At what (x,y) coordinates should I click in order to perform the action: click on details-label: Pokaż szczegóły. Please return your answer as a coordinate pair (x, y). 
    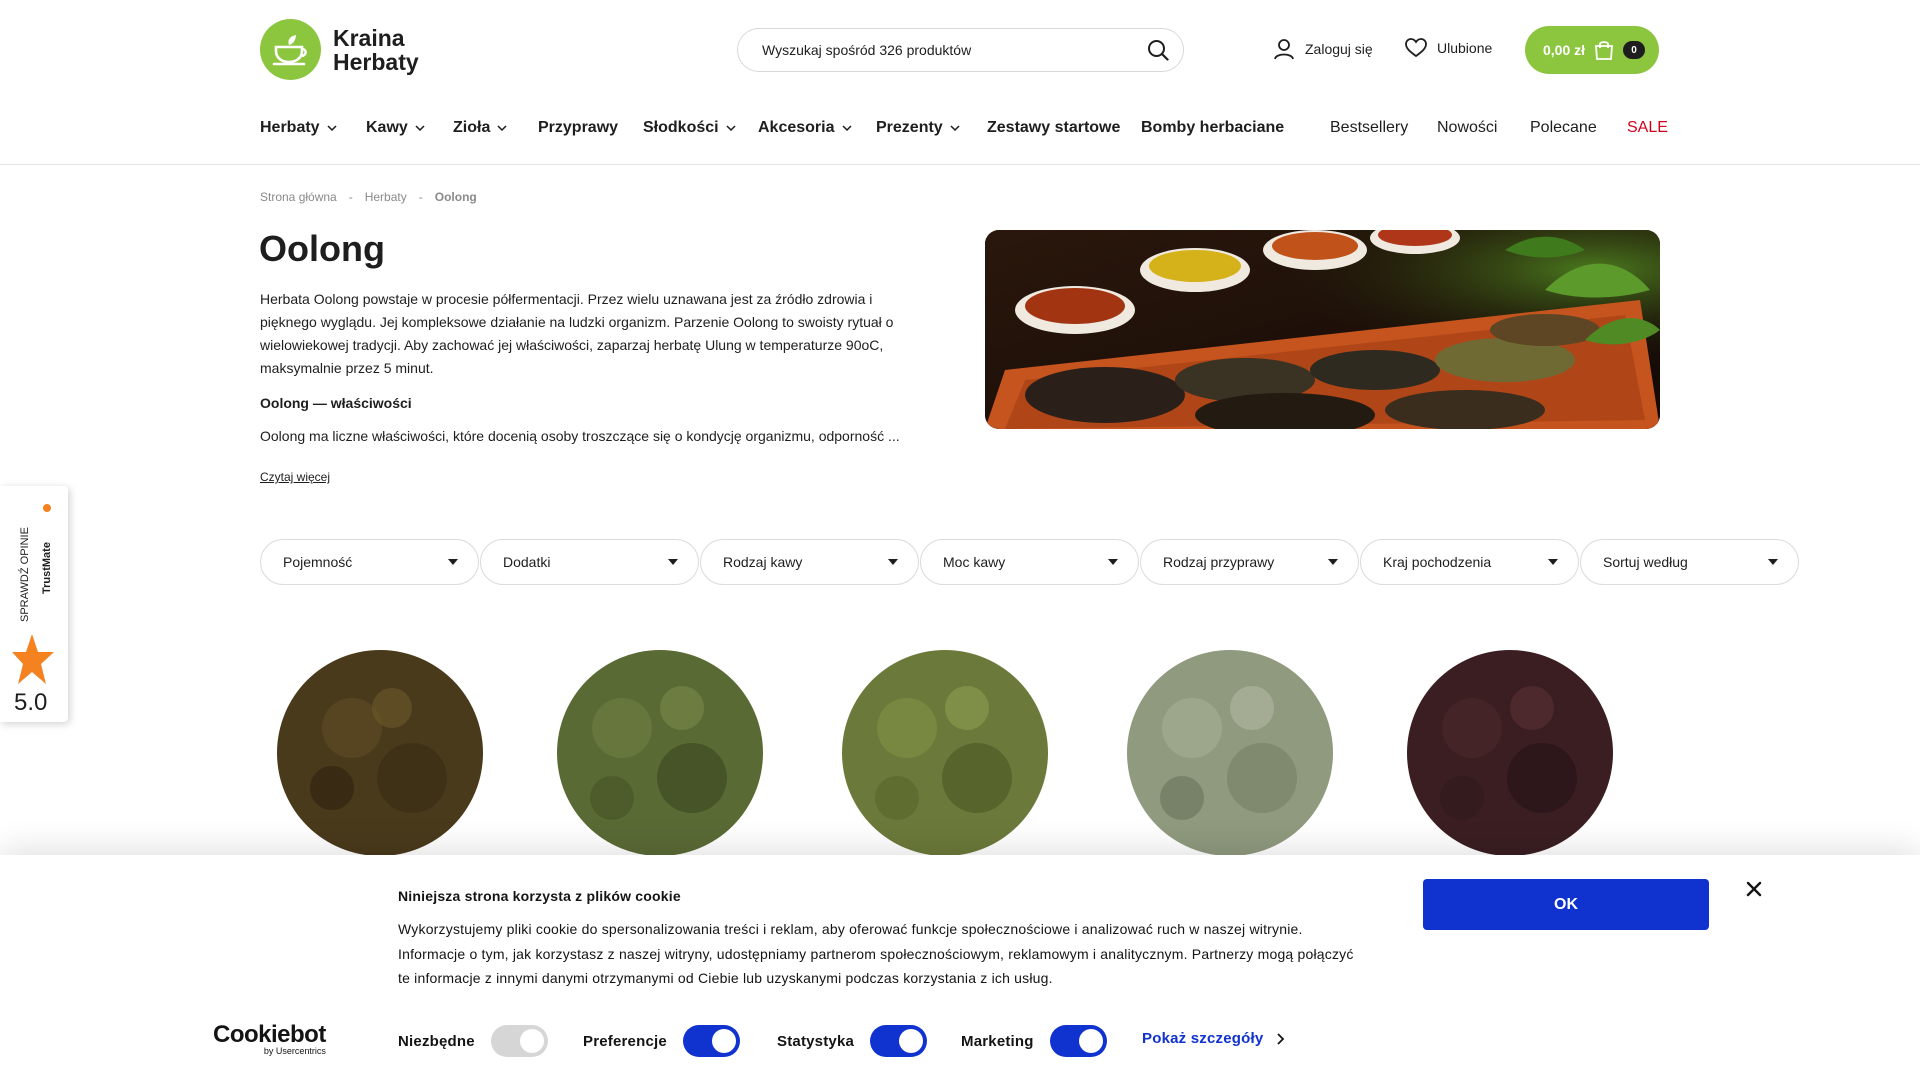
    Looking at the image, I should click on (1203, 1038).